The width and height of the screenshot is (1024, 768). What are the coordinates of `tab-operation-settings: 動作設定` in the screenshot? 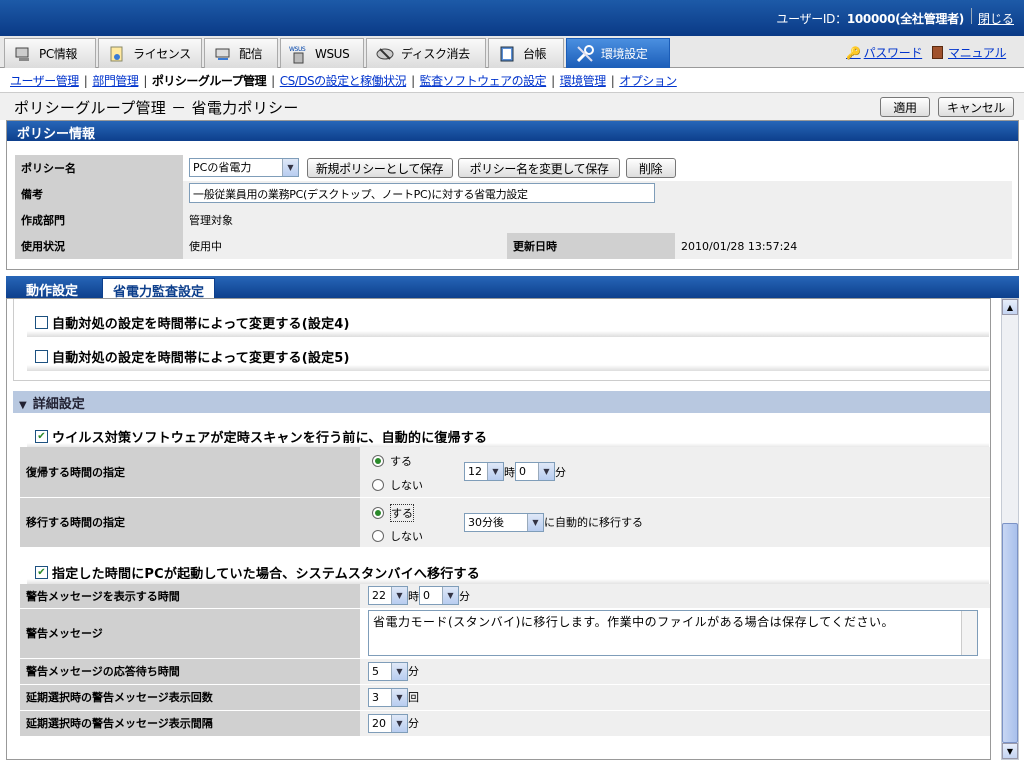 It's located at (52, 288).